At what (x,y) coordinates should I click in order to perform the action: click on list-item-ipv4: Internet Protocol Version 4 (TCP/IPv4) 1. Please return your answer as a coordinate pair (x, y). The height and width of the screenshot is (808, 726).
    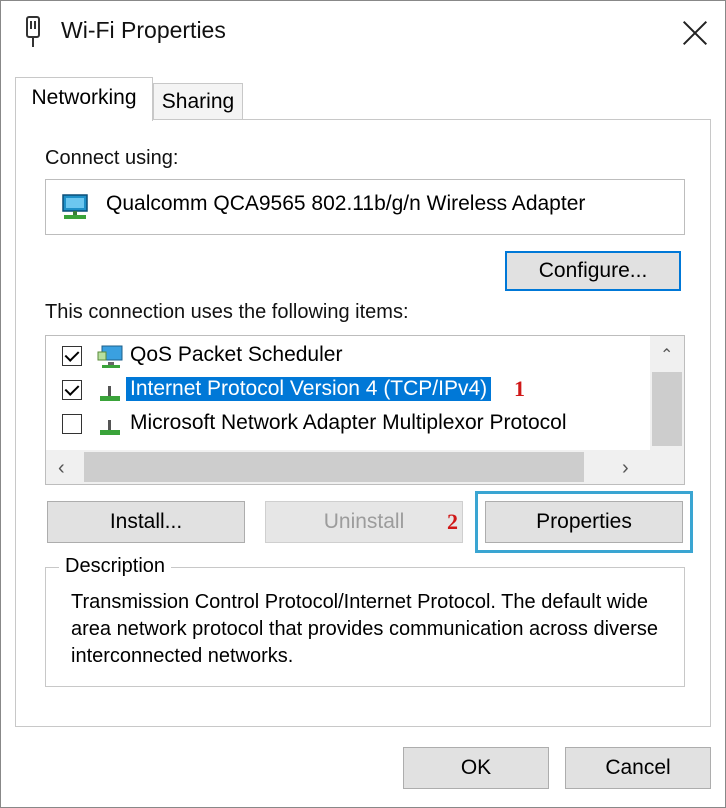
    Looking at the image, I should click on (346, 391).